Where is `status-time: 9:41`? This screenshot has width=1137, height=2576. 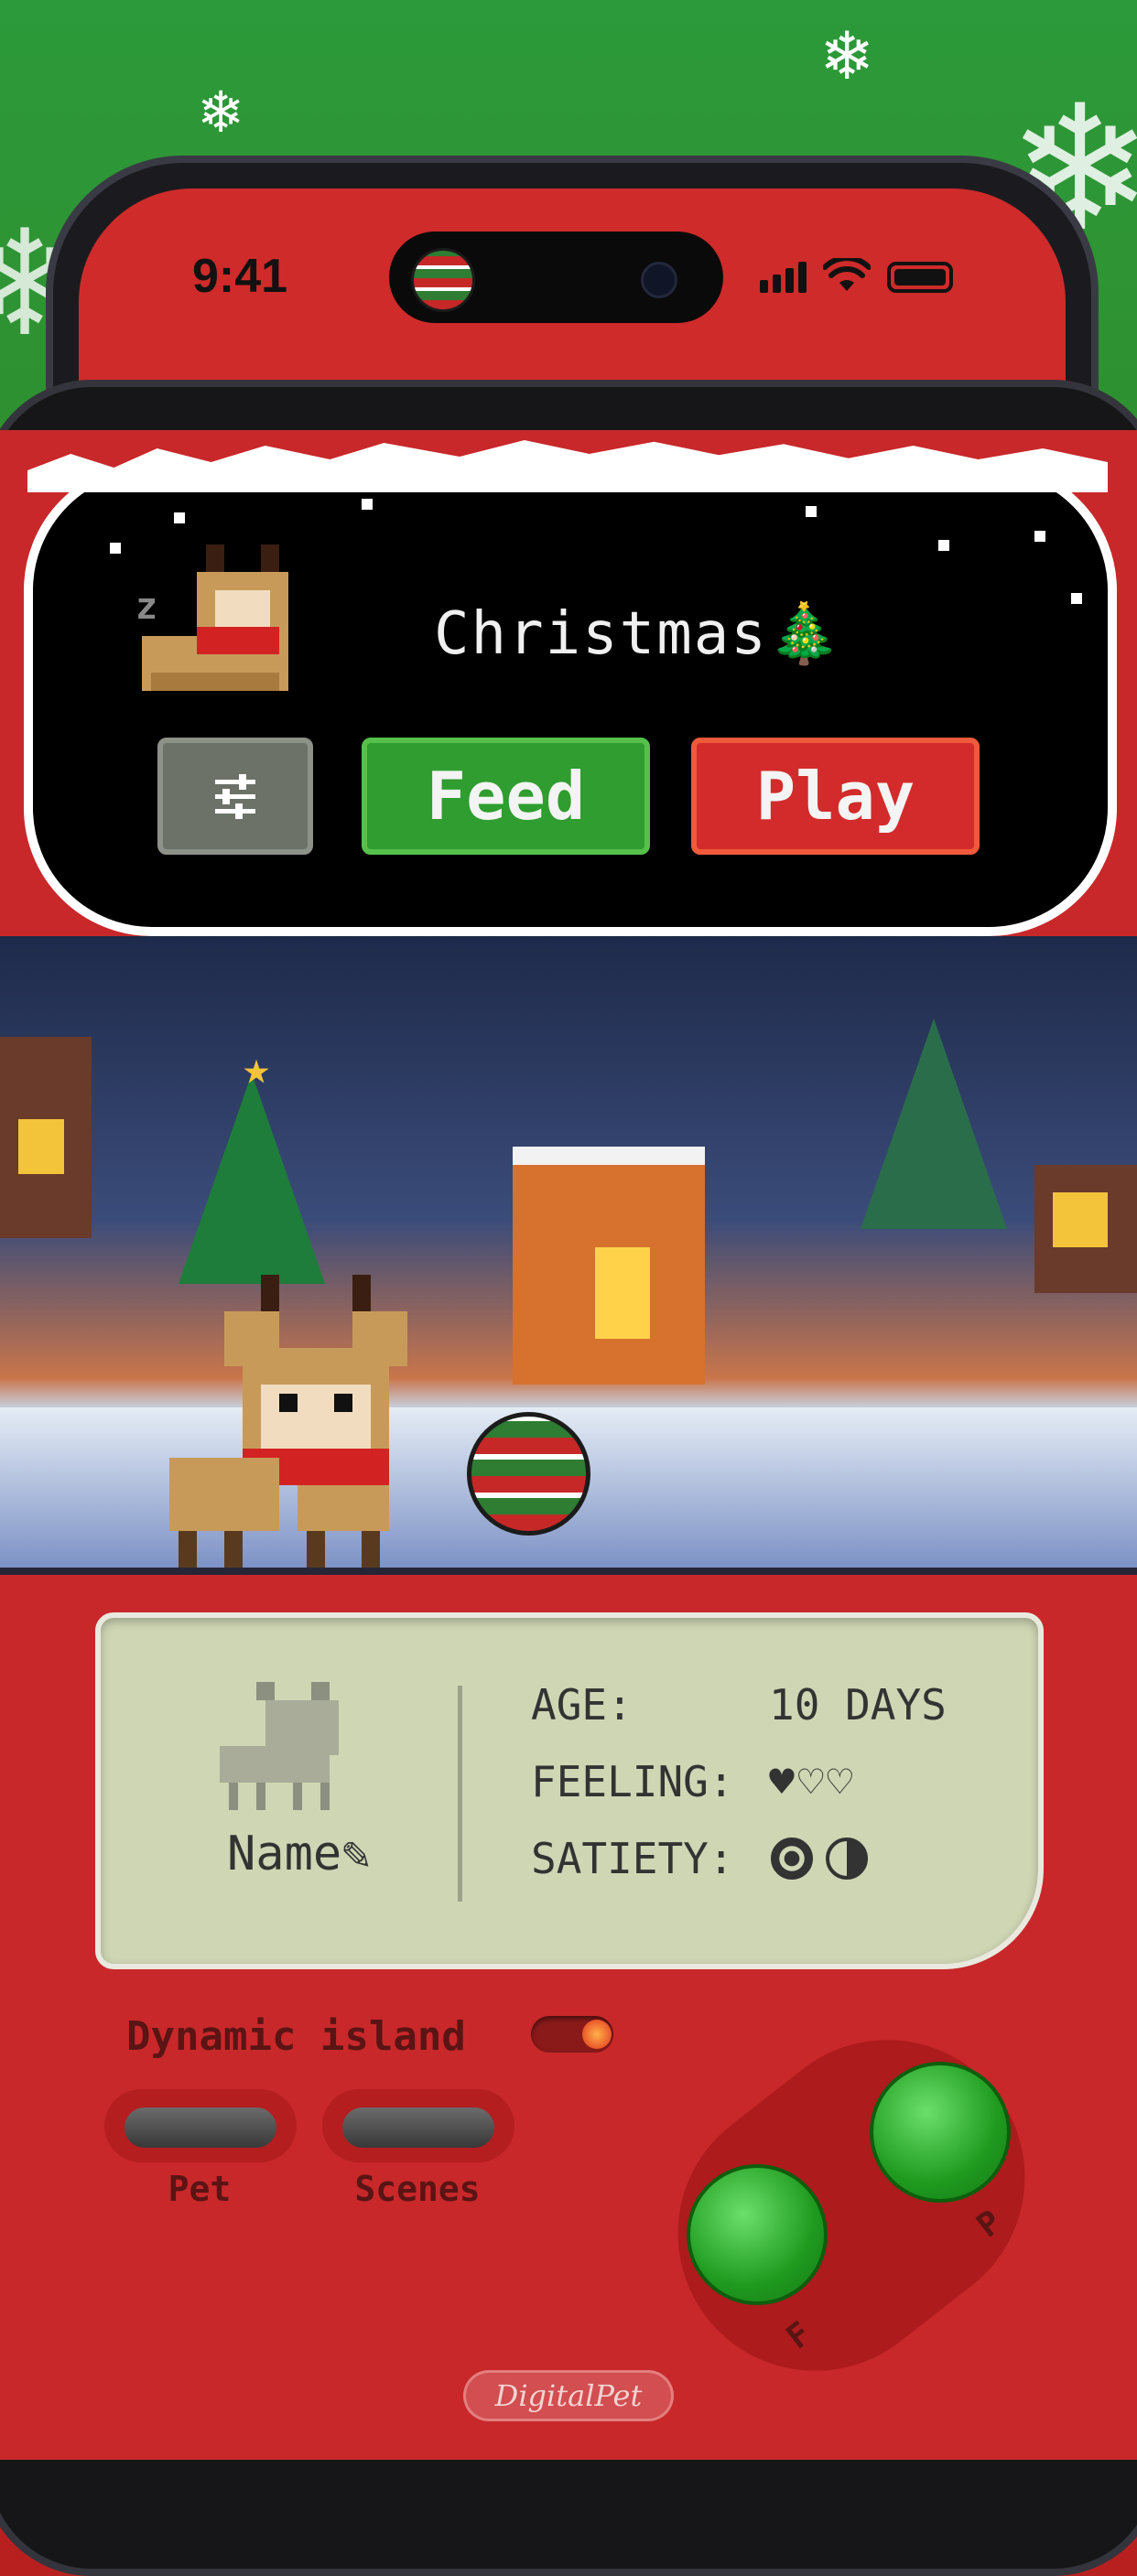
status-time: 9:41 is located at coordinates (240, 276).